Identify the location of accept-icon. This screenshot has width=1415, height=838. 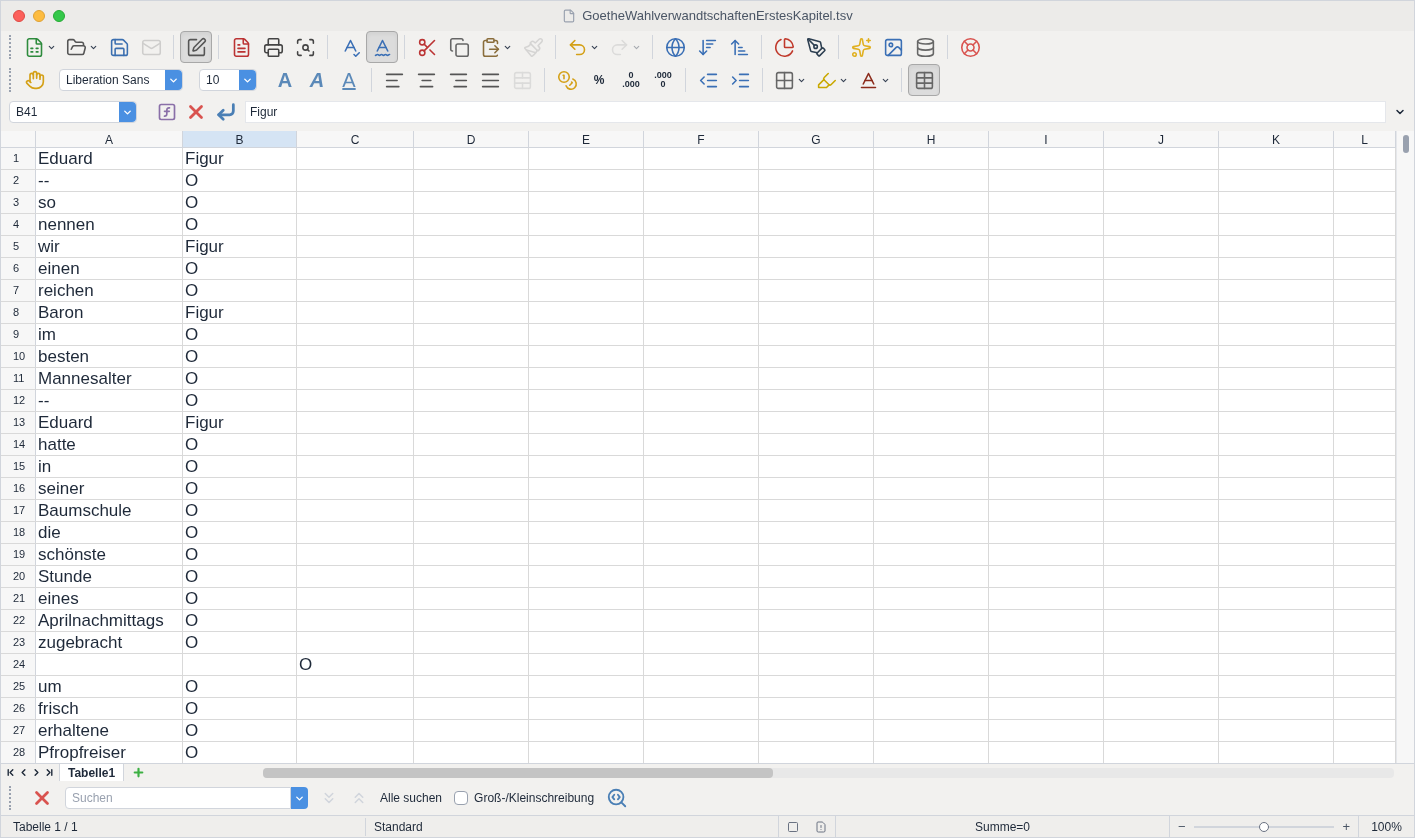
(226, 112).